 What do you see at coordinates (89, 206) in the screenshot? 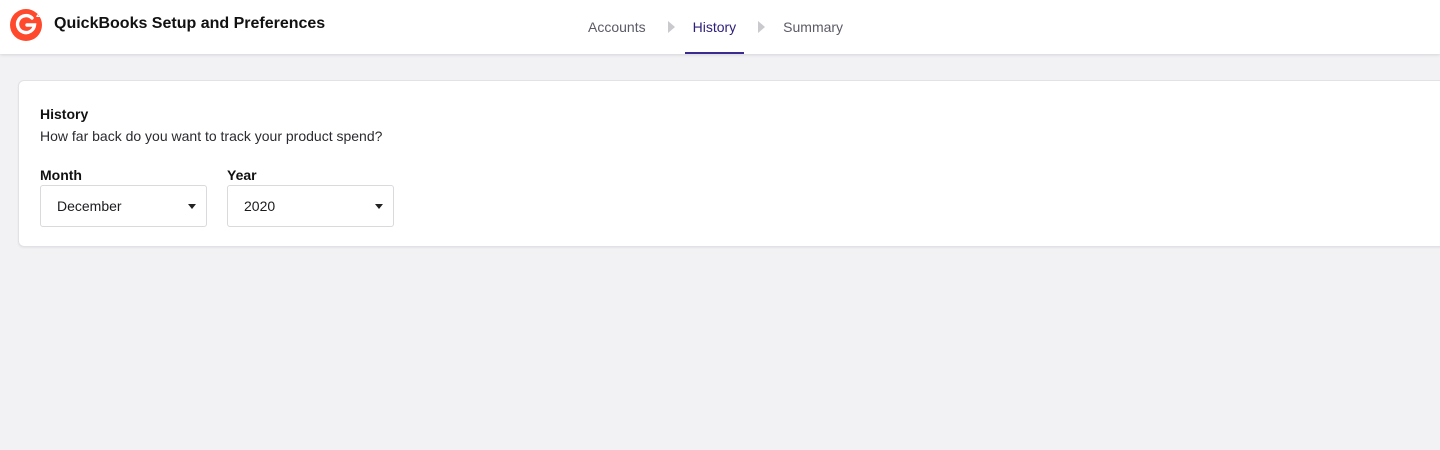
I see `month-select-value: December` at bounding box center [89, 206].